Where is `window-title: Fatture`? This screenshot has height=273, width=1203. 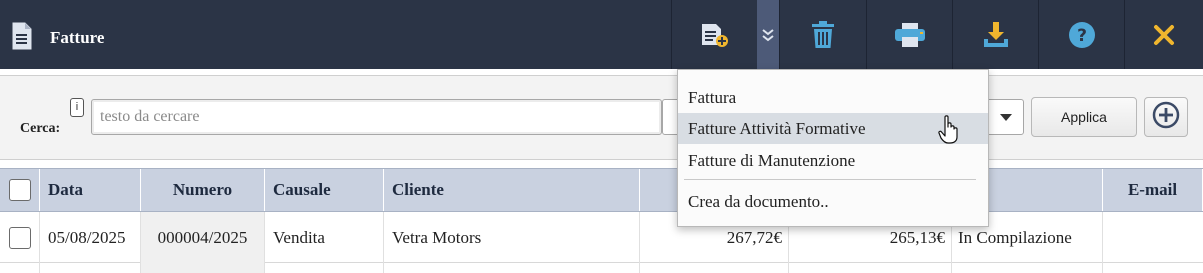
window-title: Fatture is located at coordinates (77, 37).